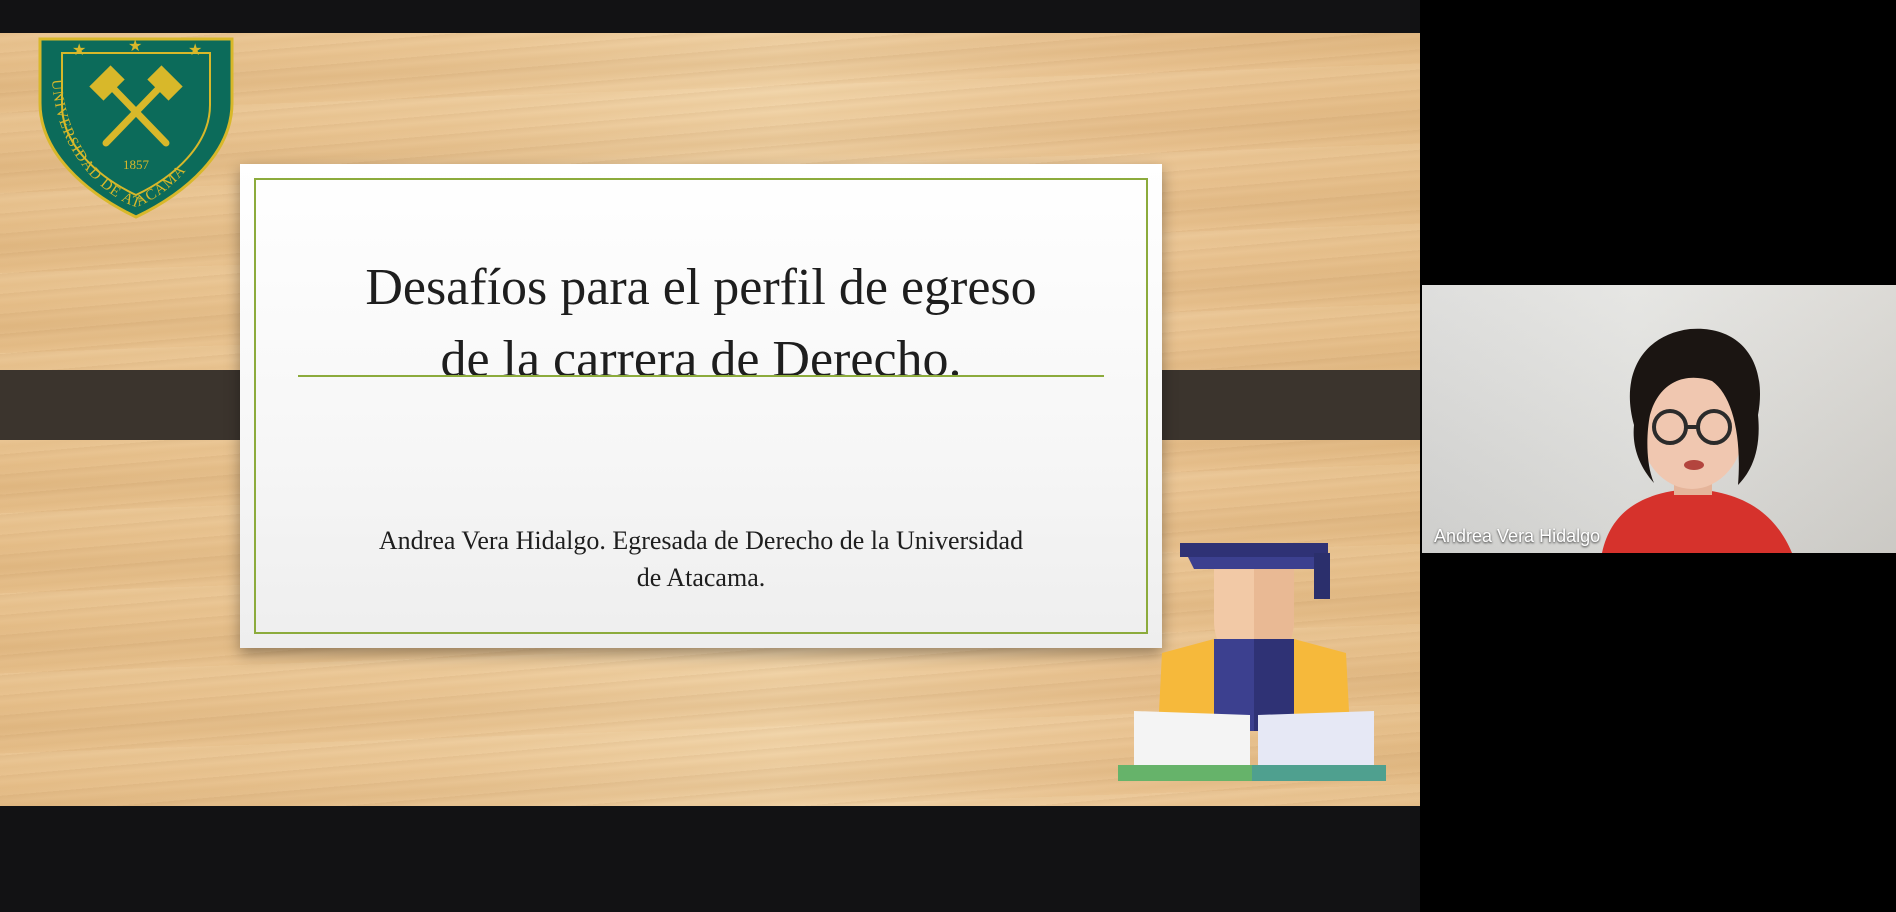  Describe the element at coordinates (136, 127) in the screenshot. I see `university-logo: UNIVERSIDAD DE ATACAMA ★ ★ ★ 1857` at that location.